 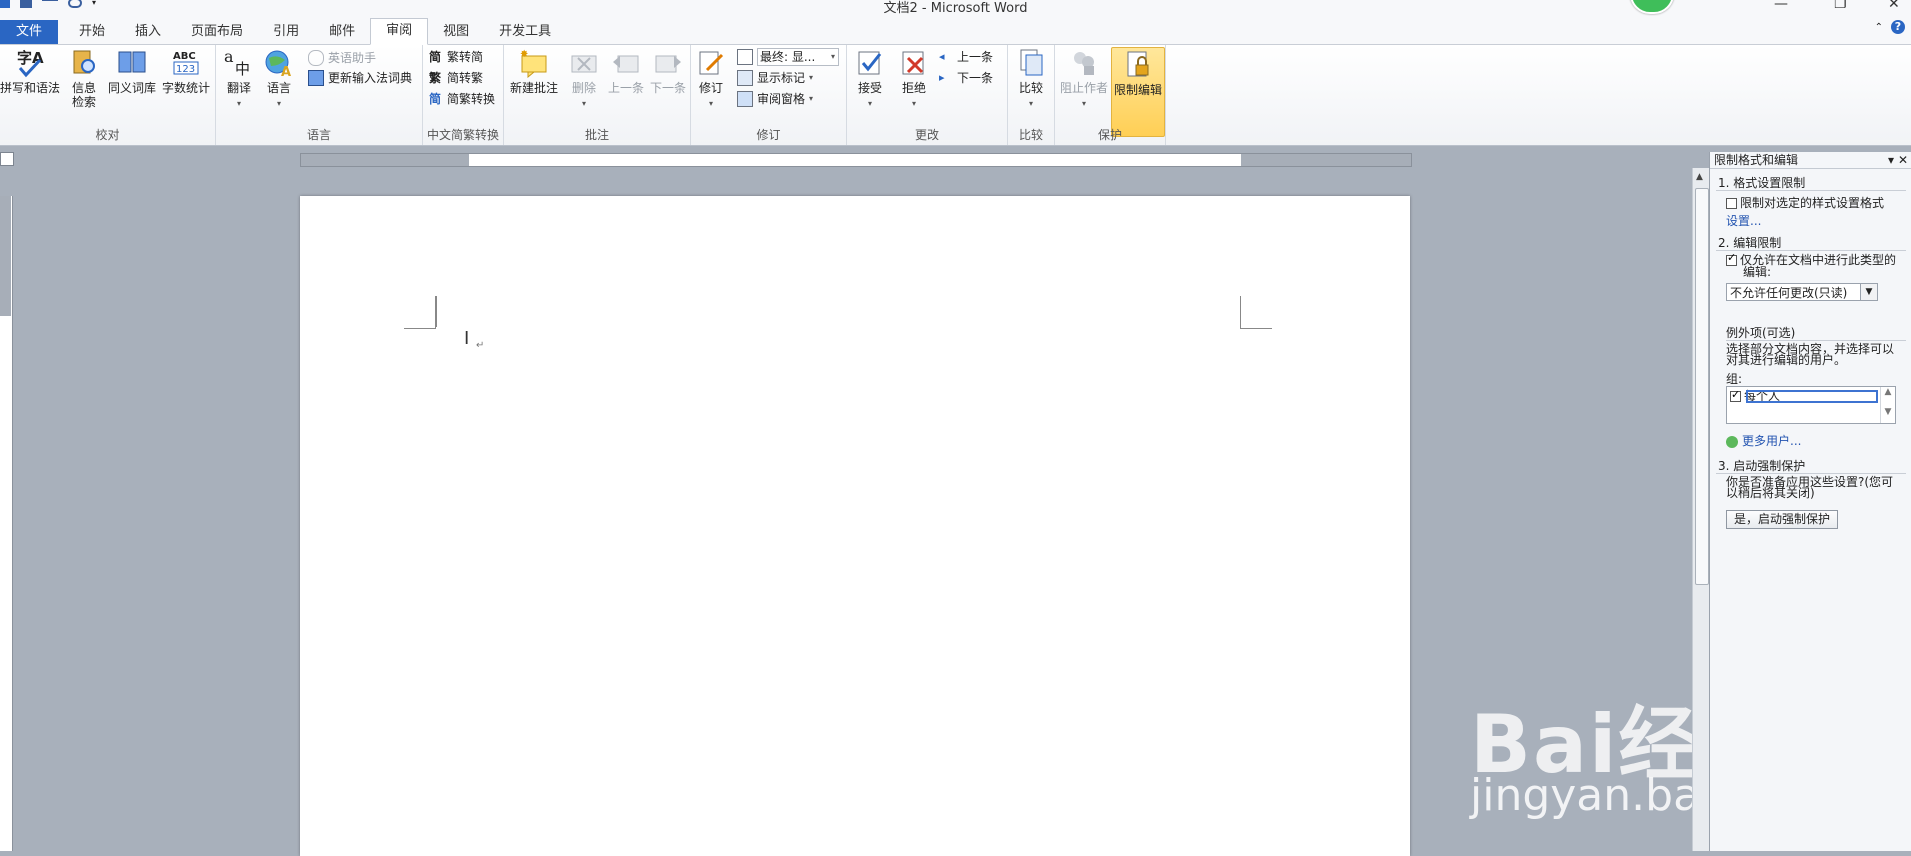 I want to click on next-comment-icon, so click(x=668, y=64).